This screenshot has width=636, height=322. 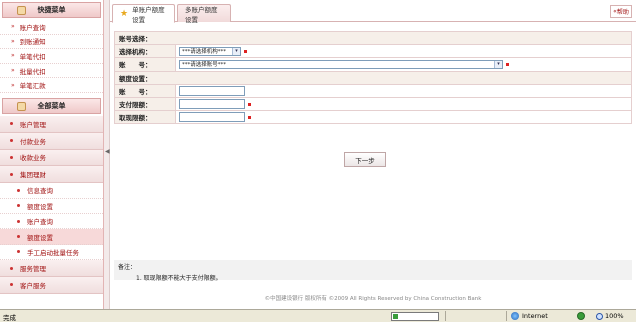 I want to click on collapse-arrow-icon: ◀, so click(x=107, y=151).